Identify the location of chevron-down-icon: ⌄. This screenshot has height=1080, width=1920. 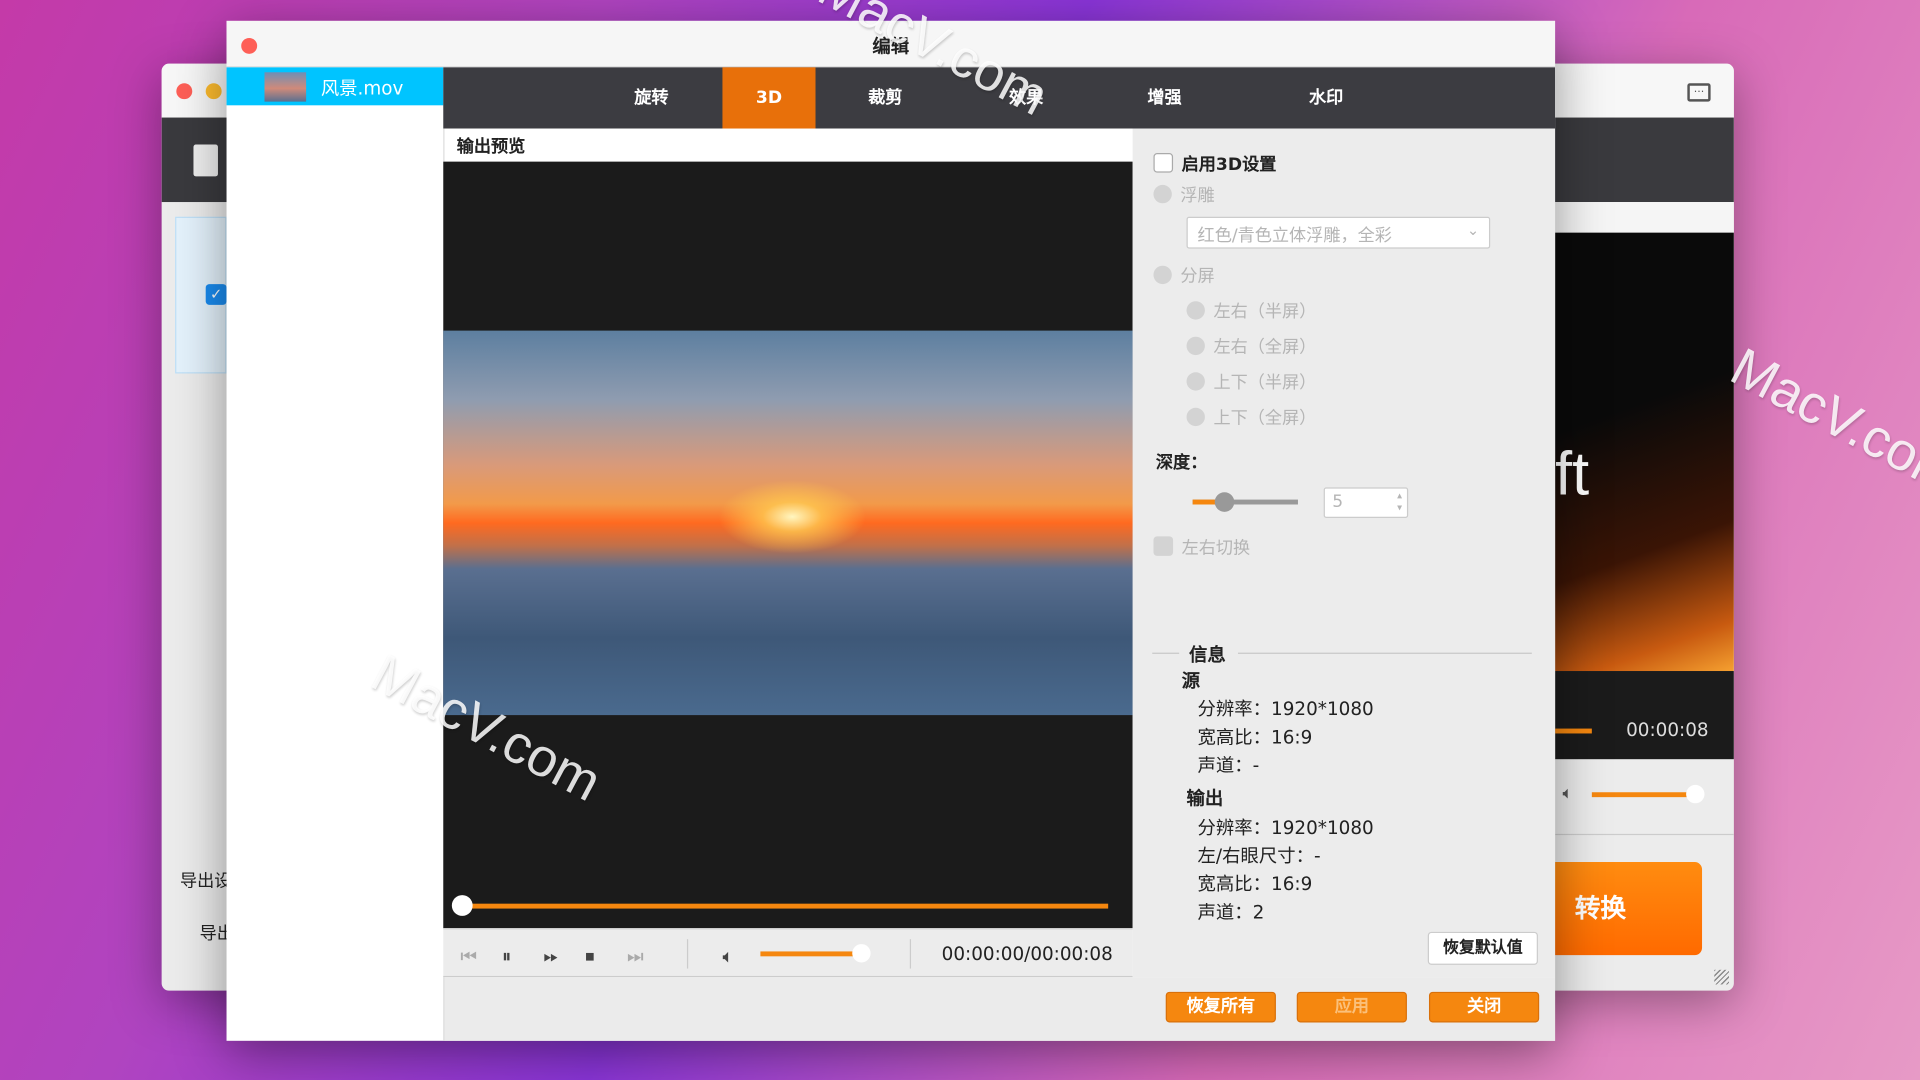
(1473, 230).